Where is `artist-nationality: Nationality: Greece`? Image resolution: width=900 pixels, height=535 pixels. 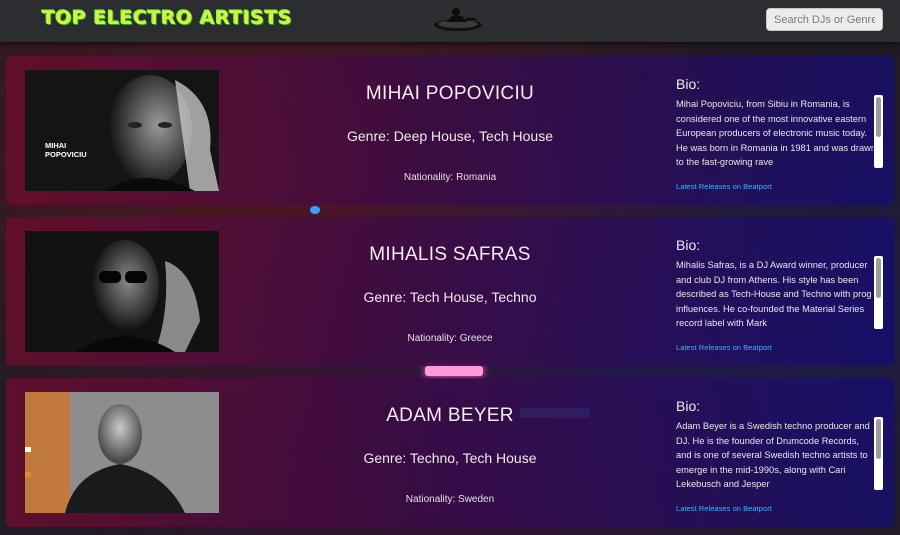 artist-nationality: Nationality: Greece is located at coordinates (450, 338).